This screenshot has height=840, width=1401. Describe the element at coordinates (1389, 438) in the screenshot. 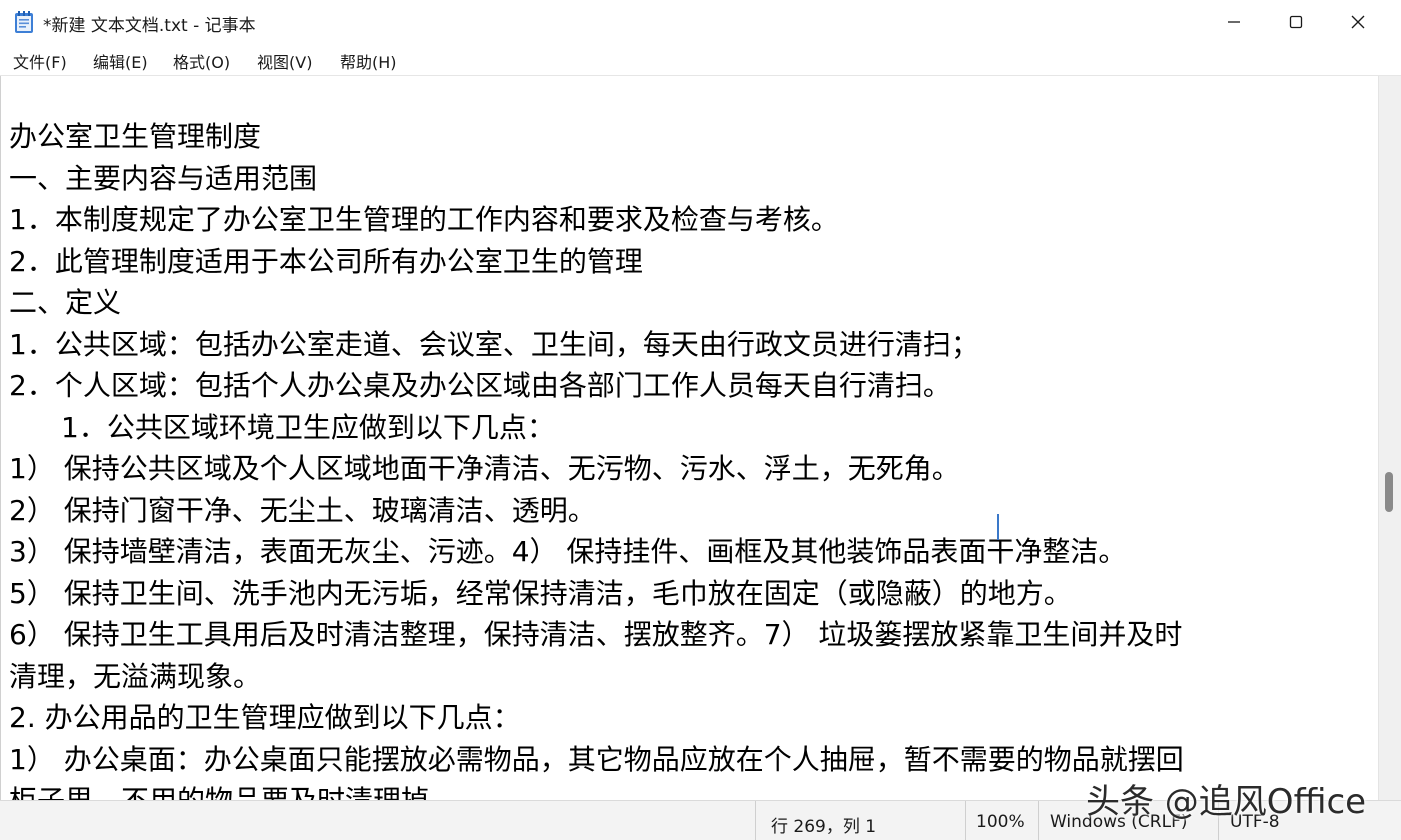

I see `vertical-scrollbar` at that location.